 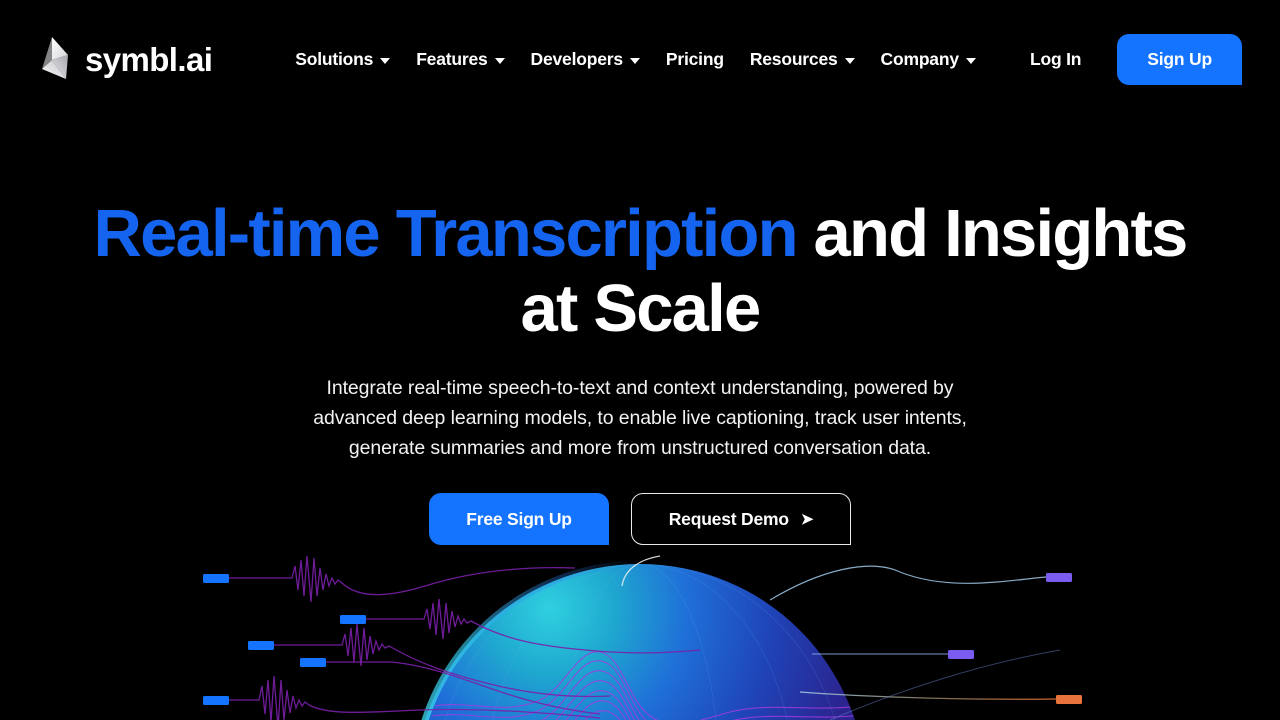 I want to click on left-connector-lines, so click(x=465, y=637).